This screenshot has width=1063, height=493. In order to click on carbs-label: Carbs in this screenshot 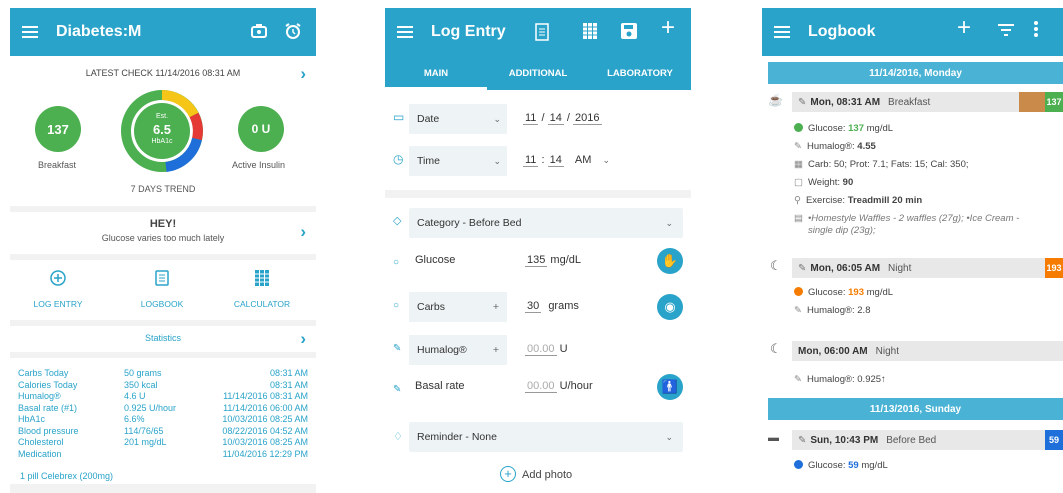, I will do `click(431, 307)`.